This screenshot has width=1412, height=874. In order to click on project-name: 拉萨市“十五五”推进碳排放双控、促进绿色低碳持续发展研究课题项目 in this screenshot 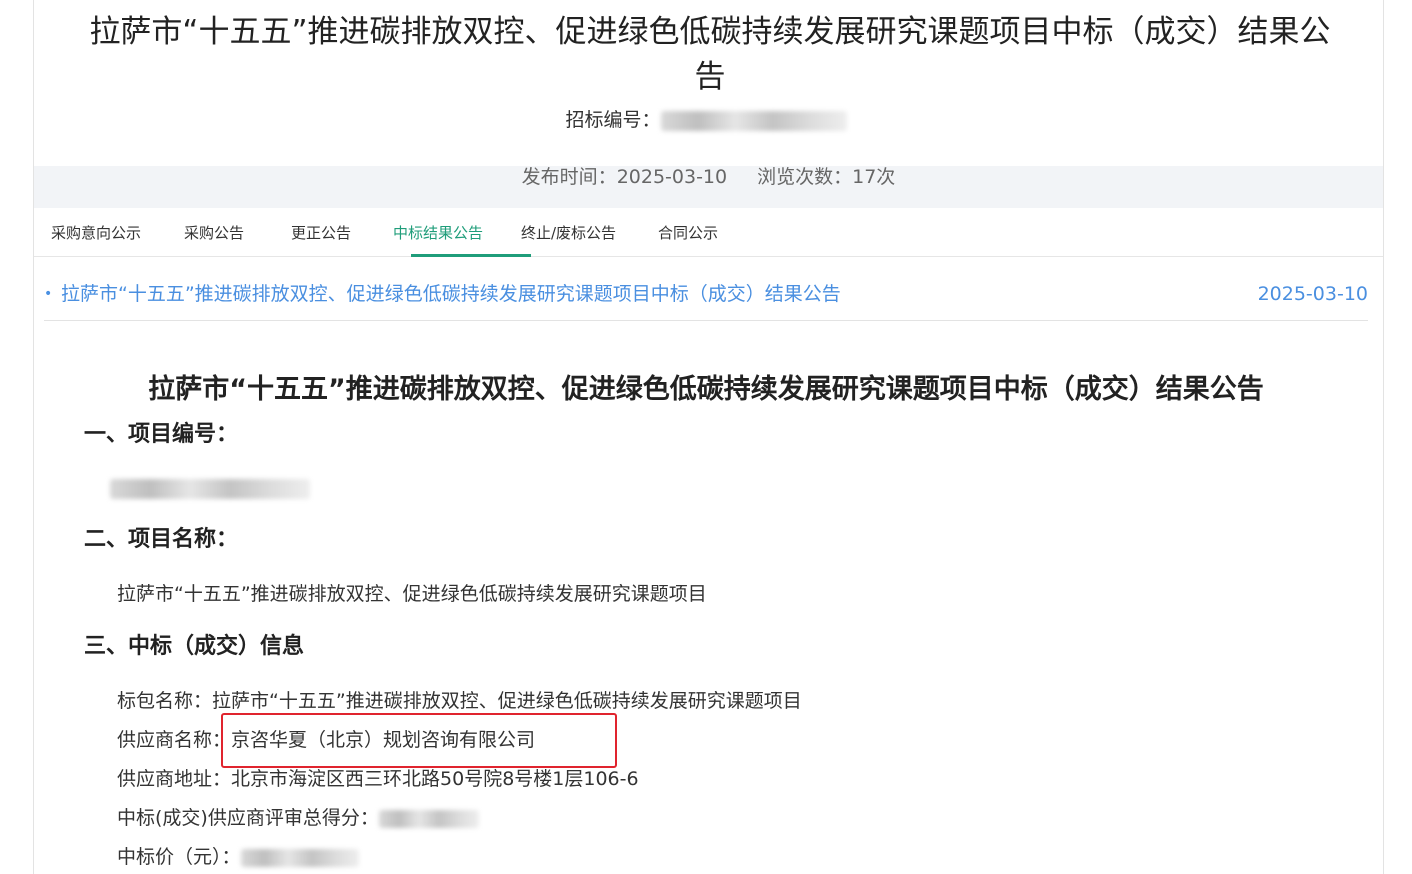, I will do `click(412, 594)`.